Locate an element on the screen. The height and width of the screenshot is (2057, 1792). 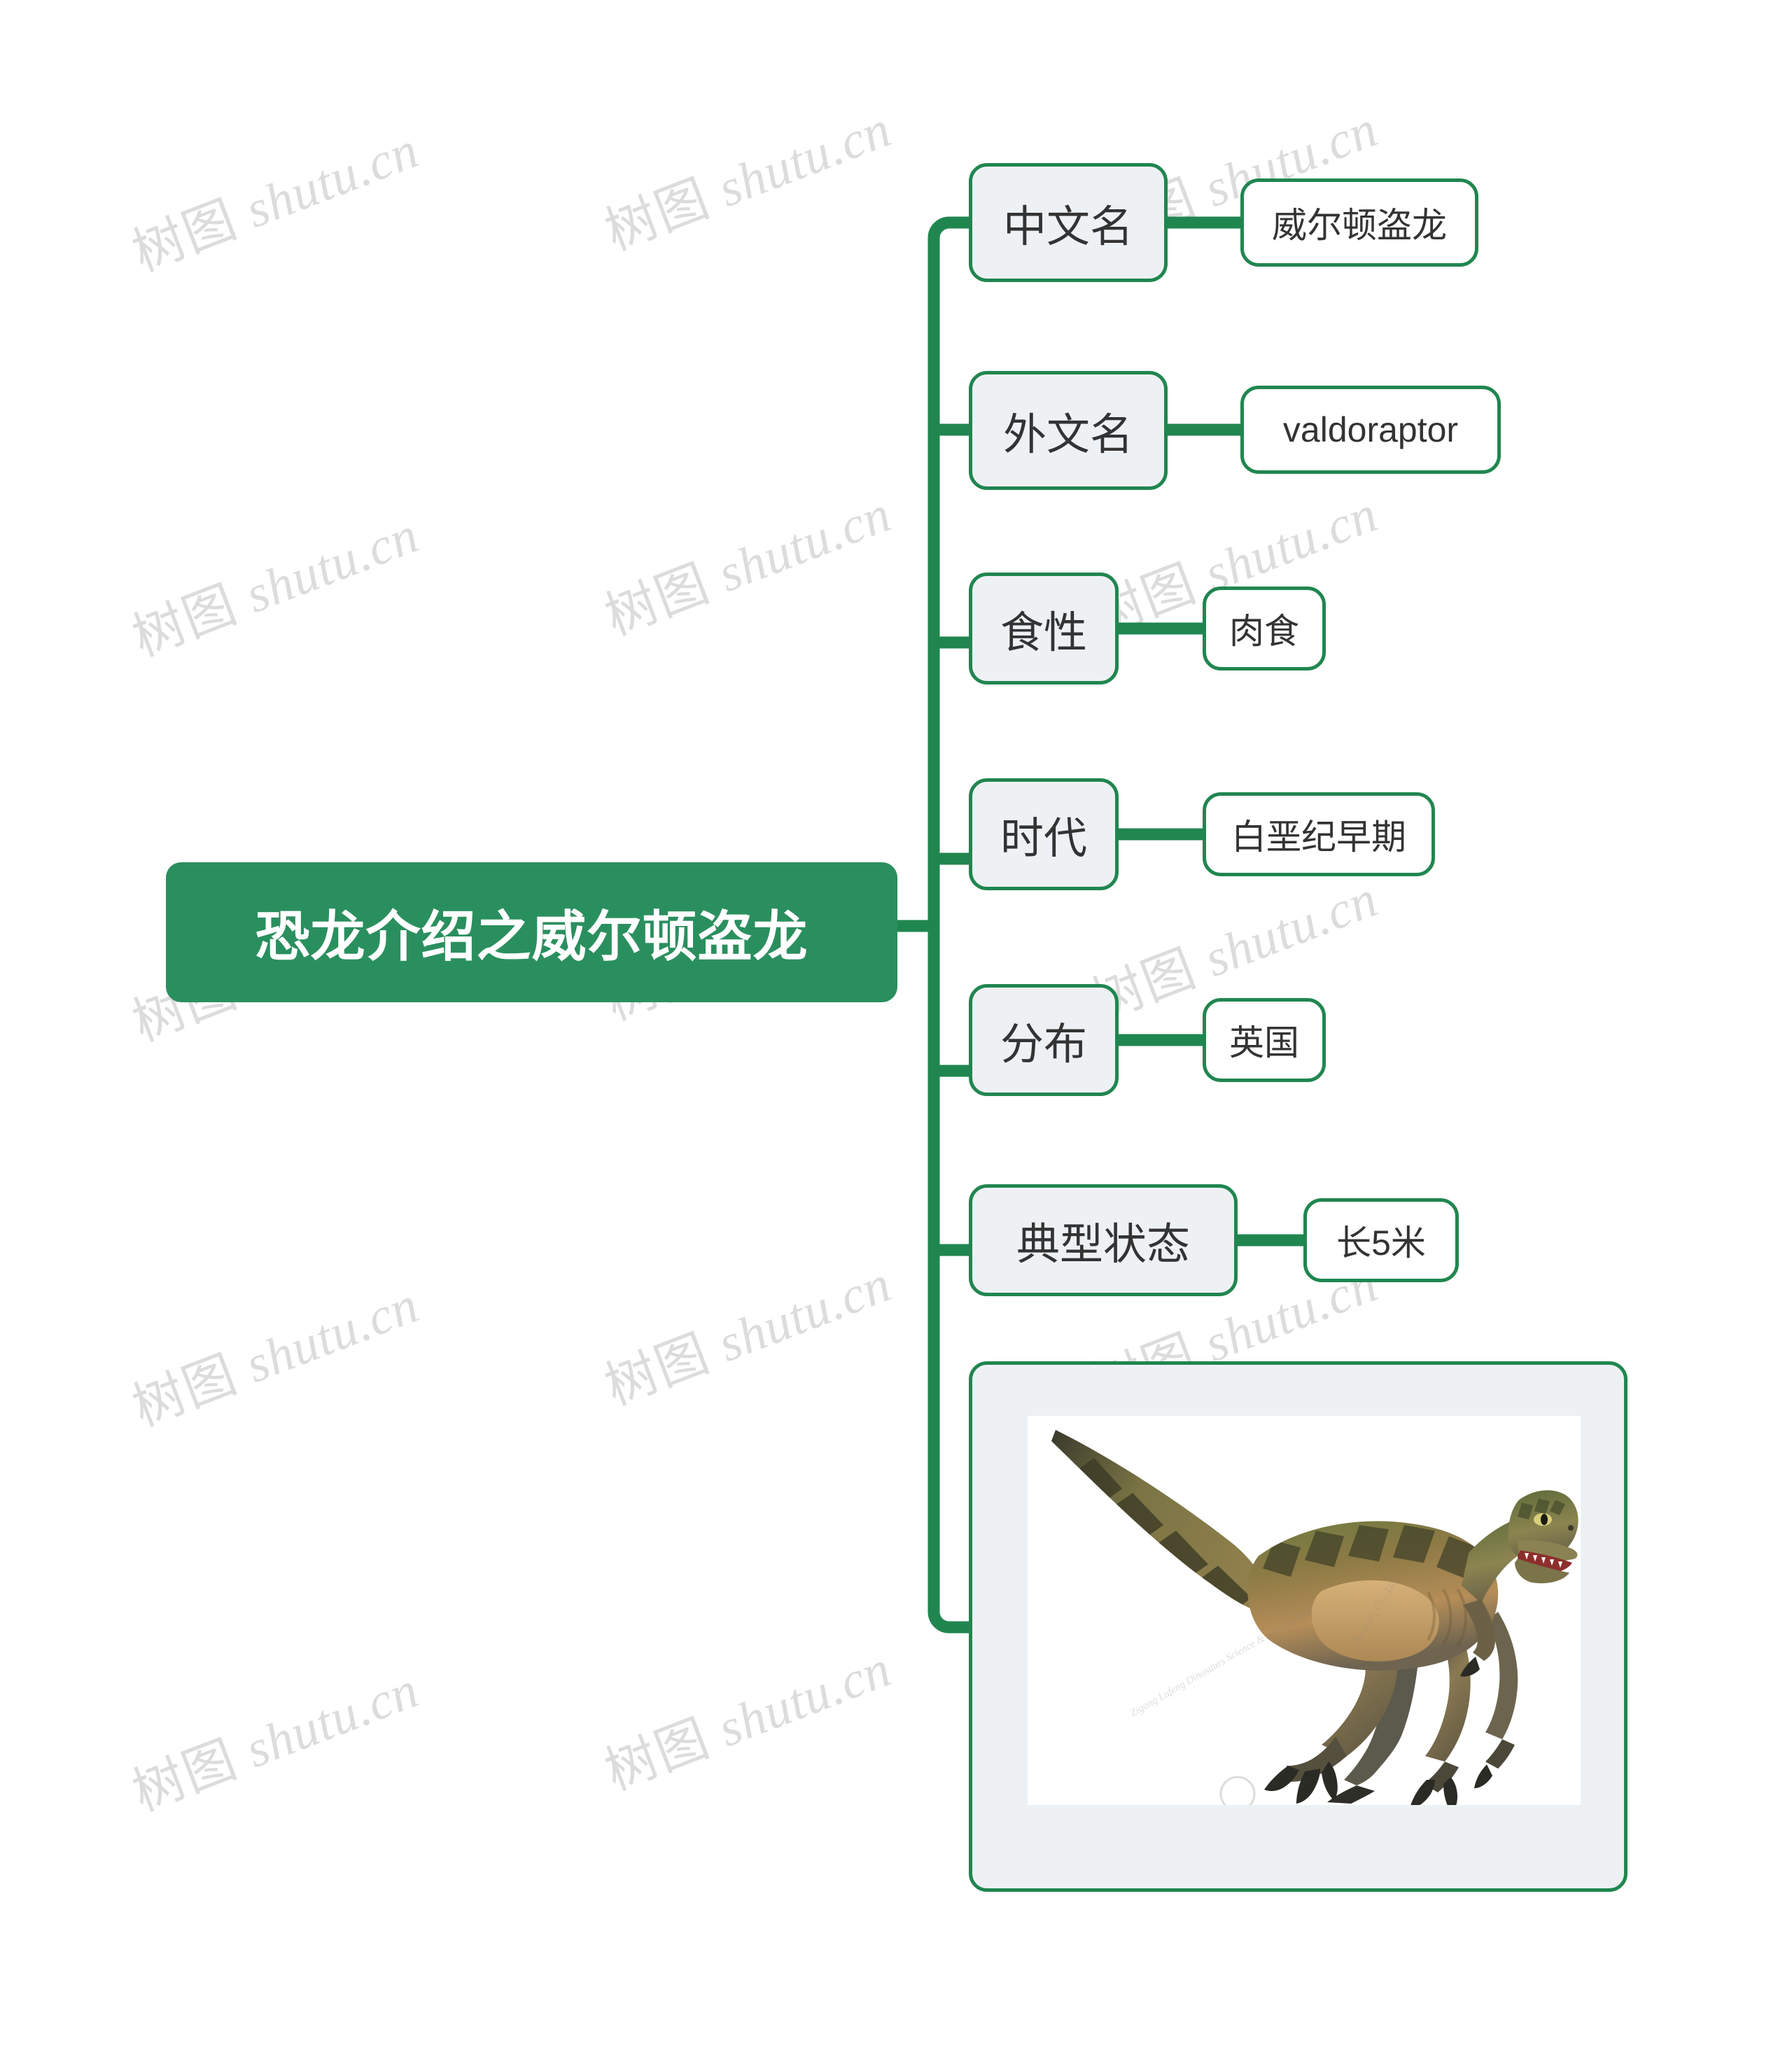
leaf-node-4: 英国 is located at coordinates (1264, 1040).